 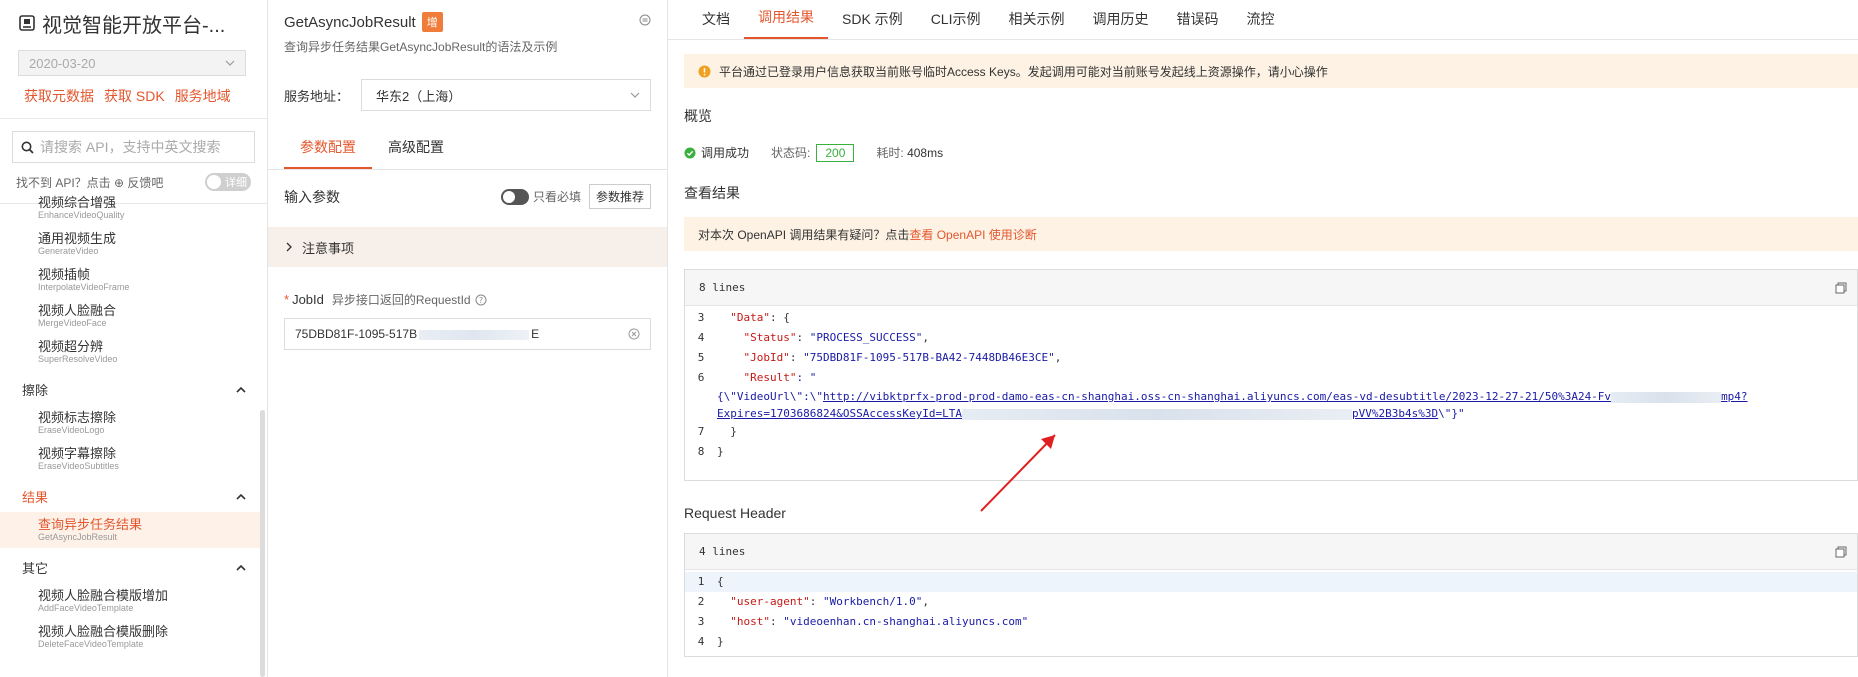 I want to click on code-line: 6 "Result": ", so click(x=757, y=377).